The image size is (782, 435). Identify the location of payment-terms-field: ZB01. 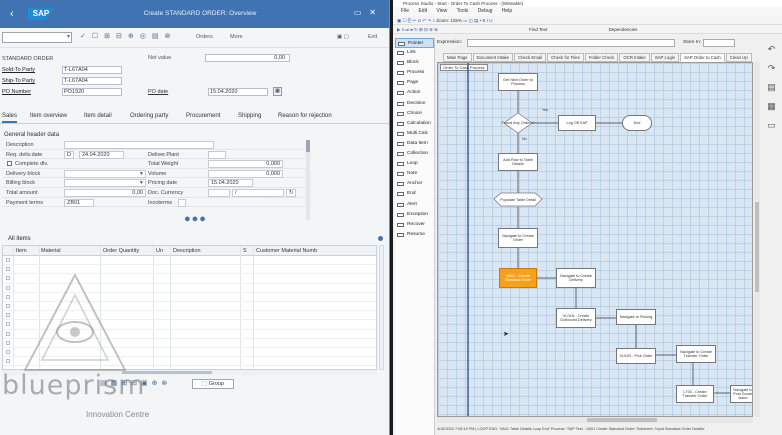
(79, 202).